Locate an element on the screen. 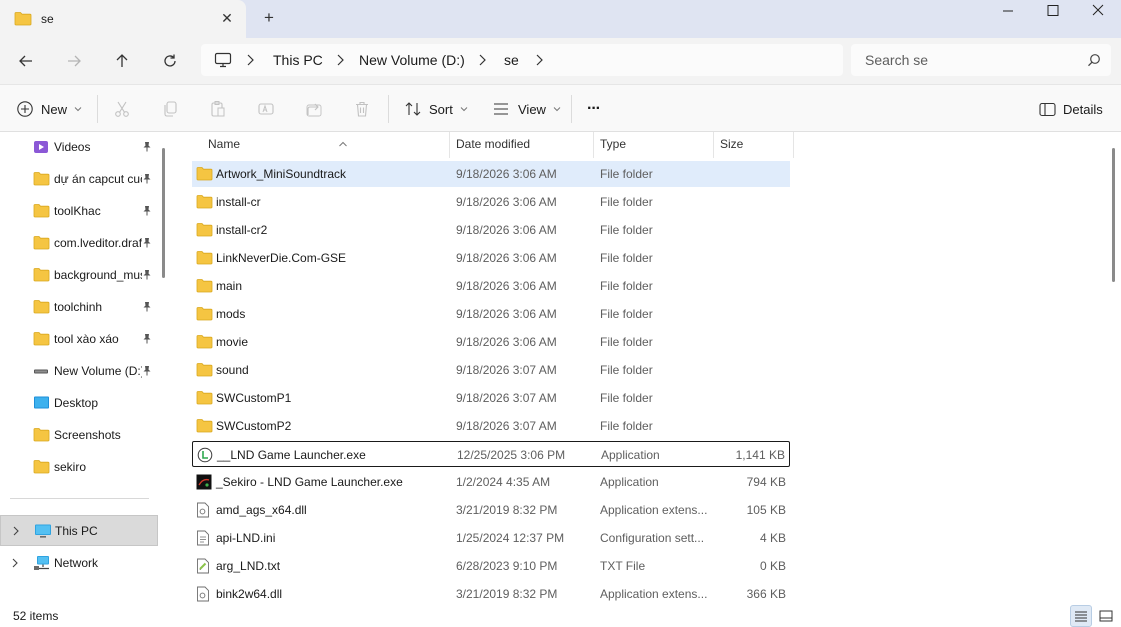  breadcrumb-this-pc: This PC is located at coordinates (298, 60).